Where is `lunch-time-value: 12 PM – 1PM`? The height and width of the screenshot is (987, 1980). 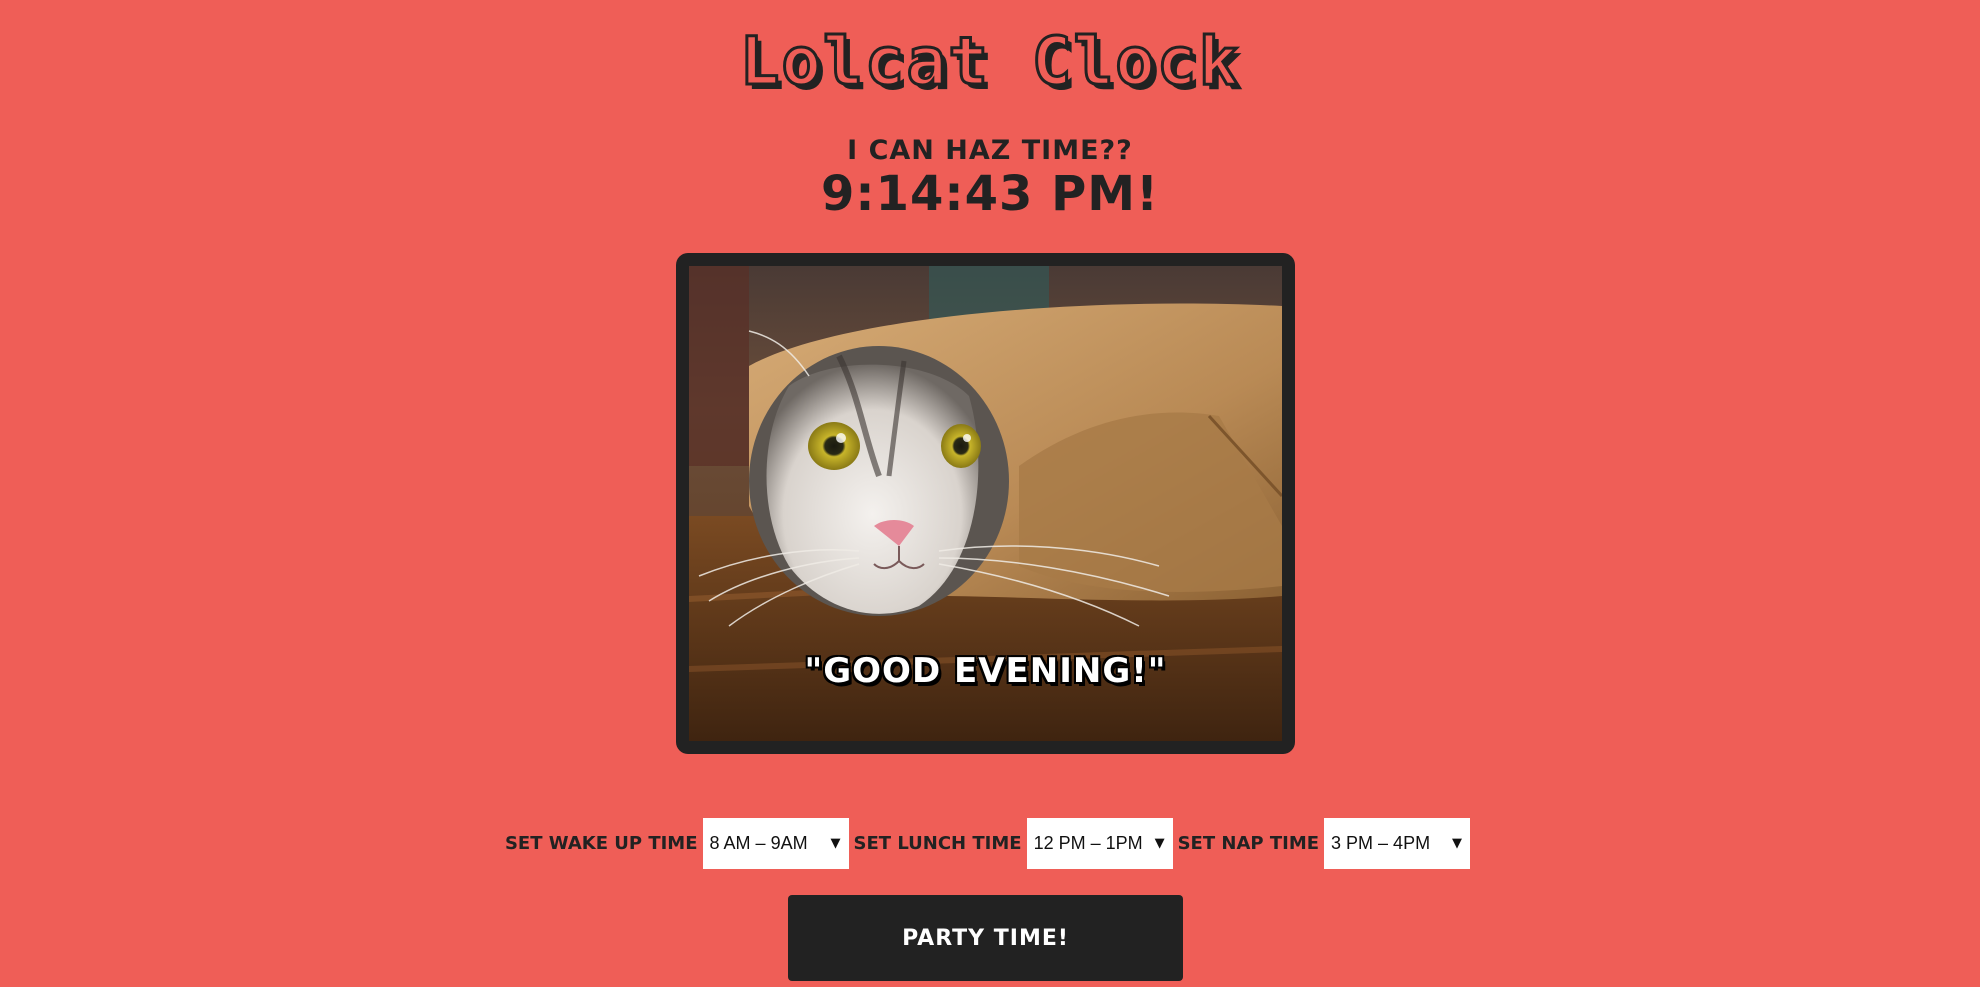 lunch-time-value: 12 PM – 1PM is located at coordinates (1088, 842).